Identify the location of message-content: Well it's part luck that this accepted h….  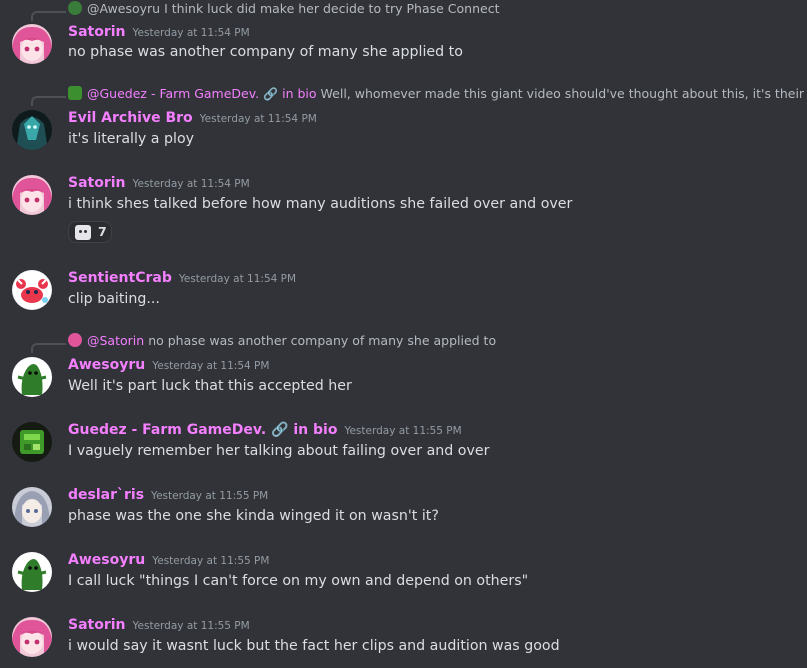
(210, 386).